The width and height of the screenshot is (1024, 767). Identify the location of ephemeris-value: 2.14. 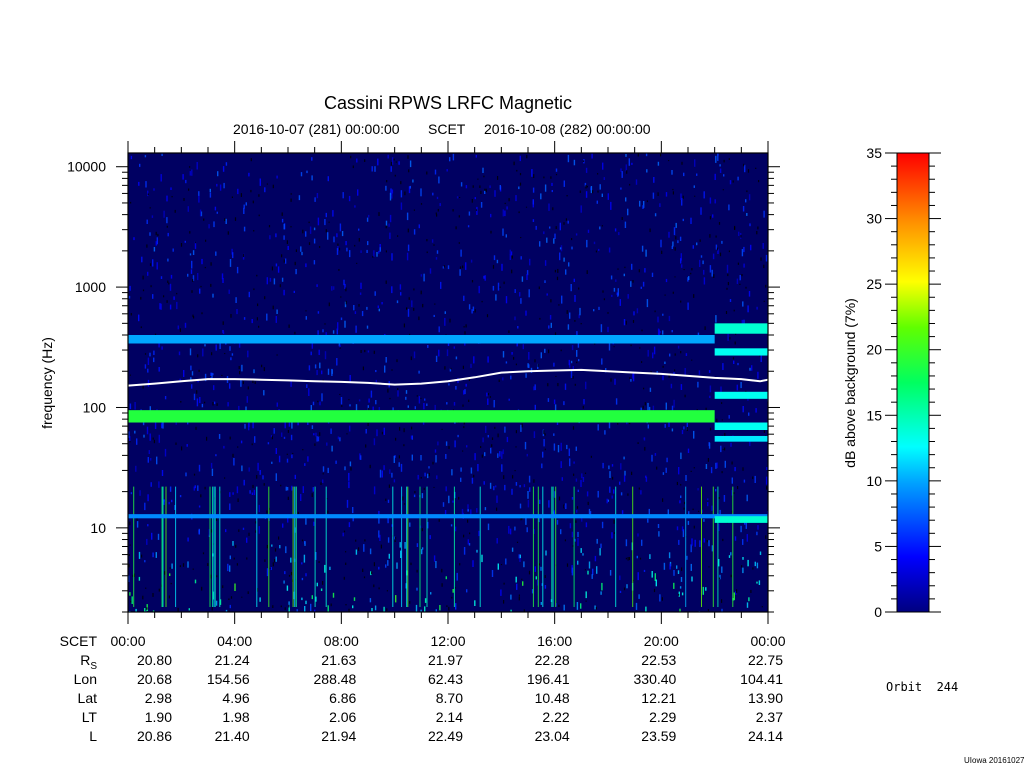
(449, 717).